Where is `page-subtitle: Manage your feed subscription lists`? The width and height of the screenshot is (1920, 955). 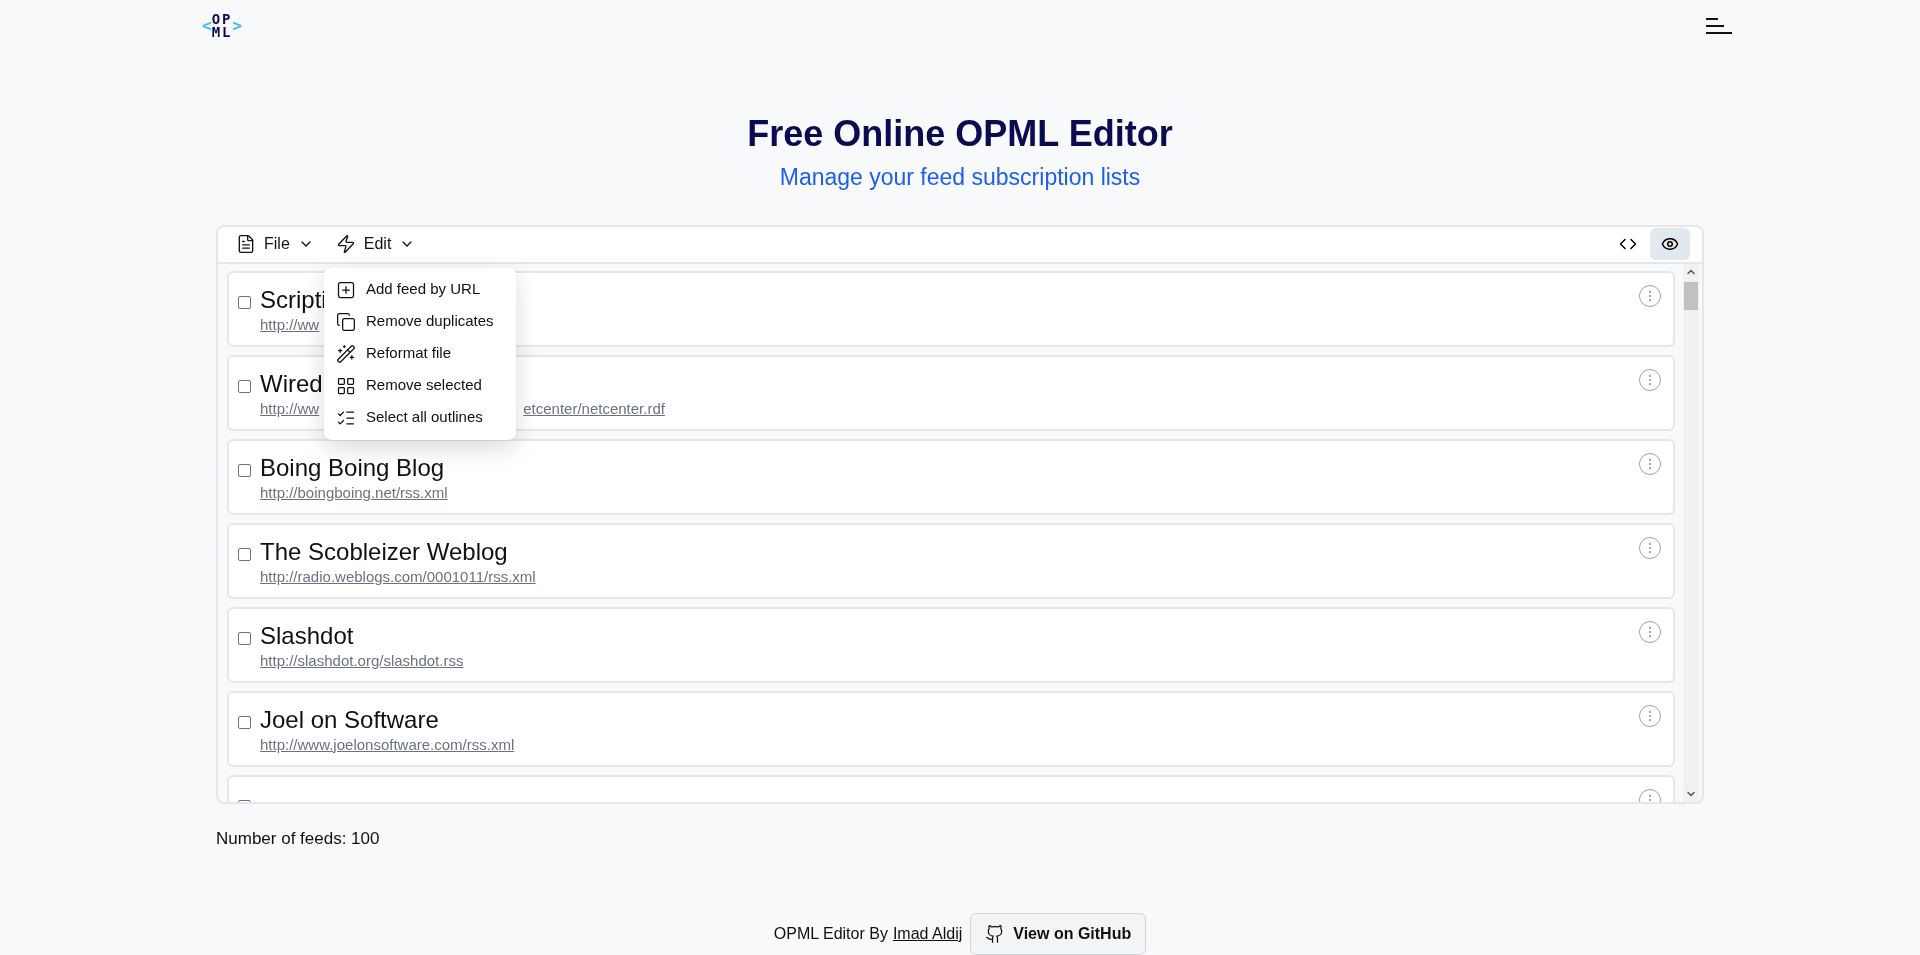 page-subtitle: Manage your feed subscription lists is located at coordinates (960, 176).